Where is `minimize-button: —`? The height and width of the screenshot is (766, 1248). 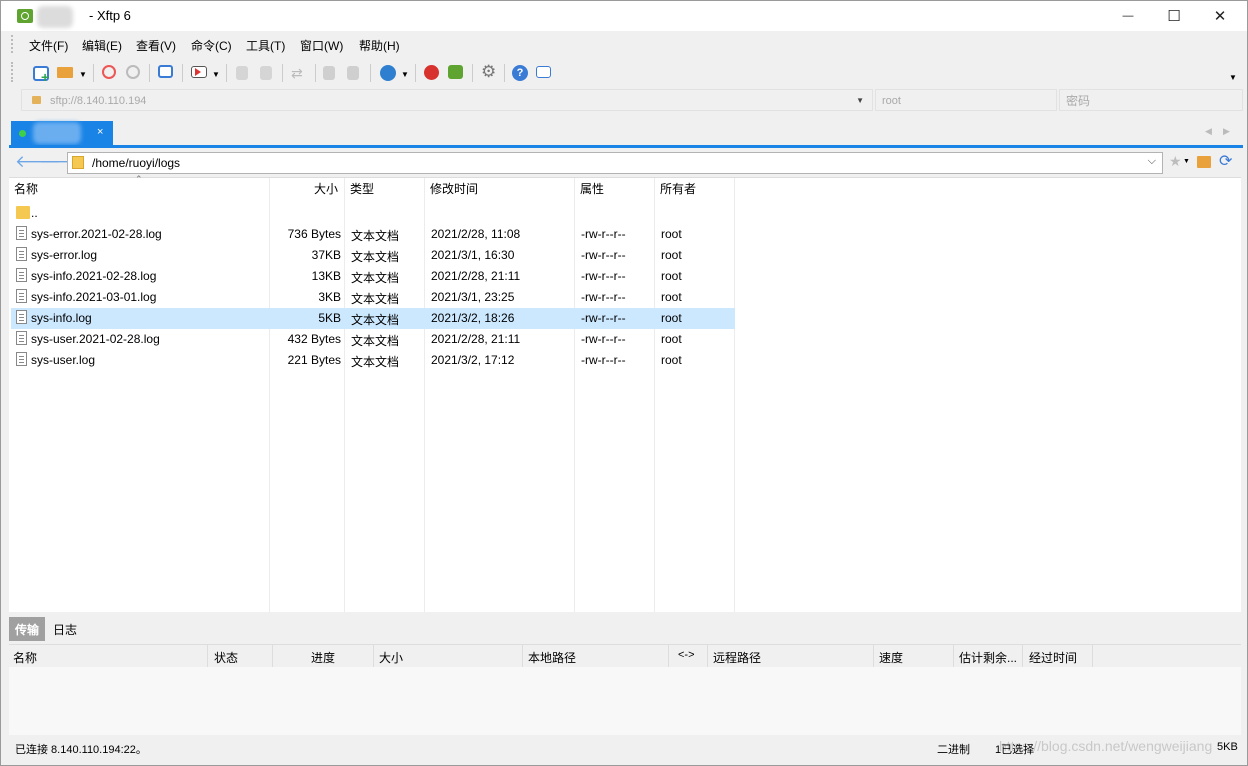 minimize-button: — is located at coordinates (1128, 16).